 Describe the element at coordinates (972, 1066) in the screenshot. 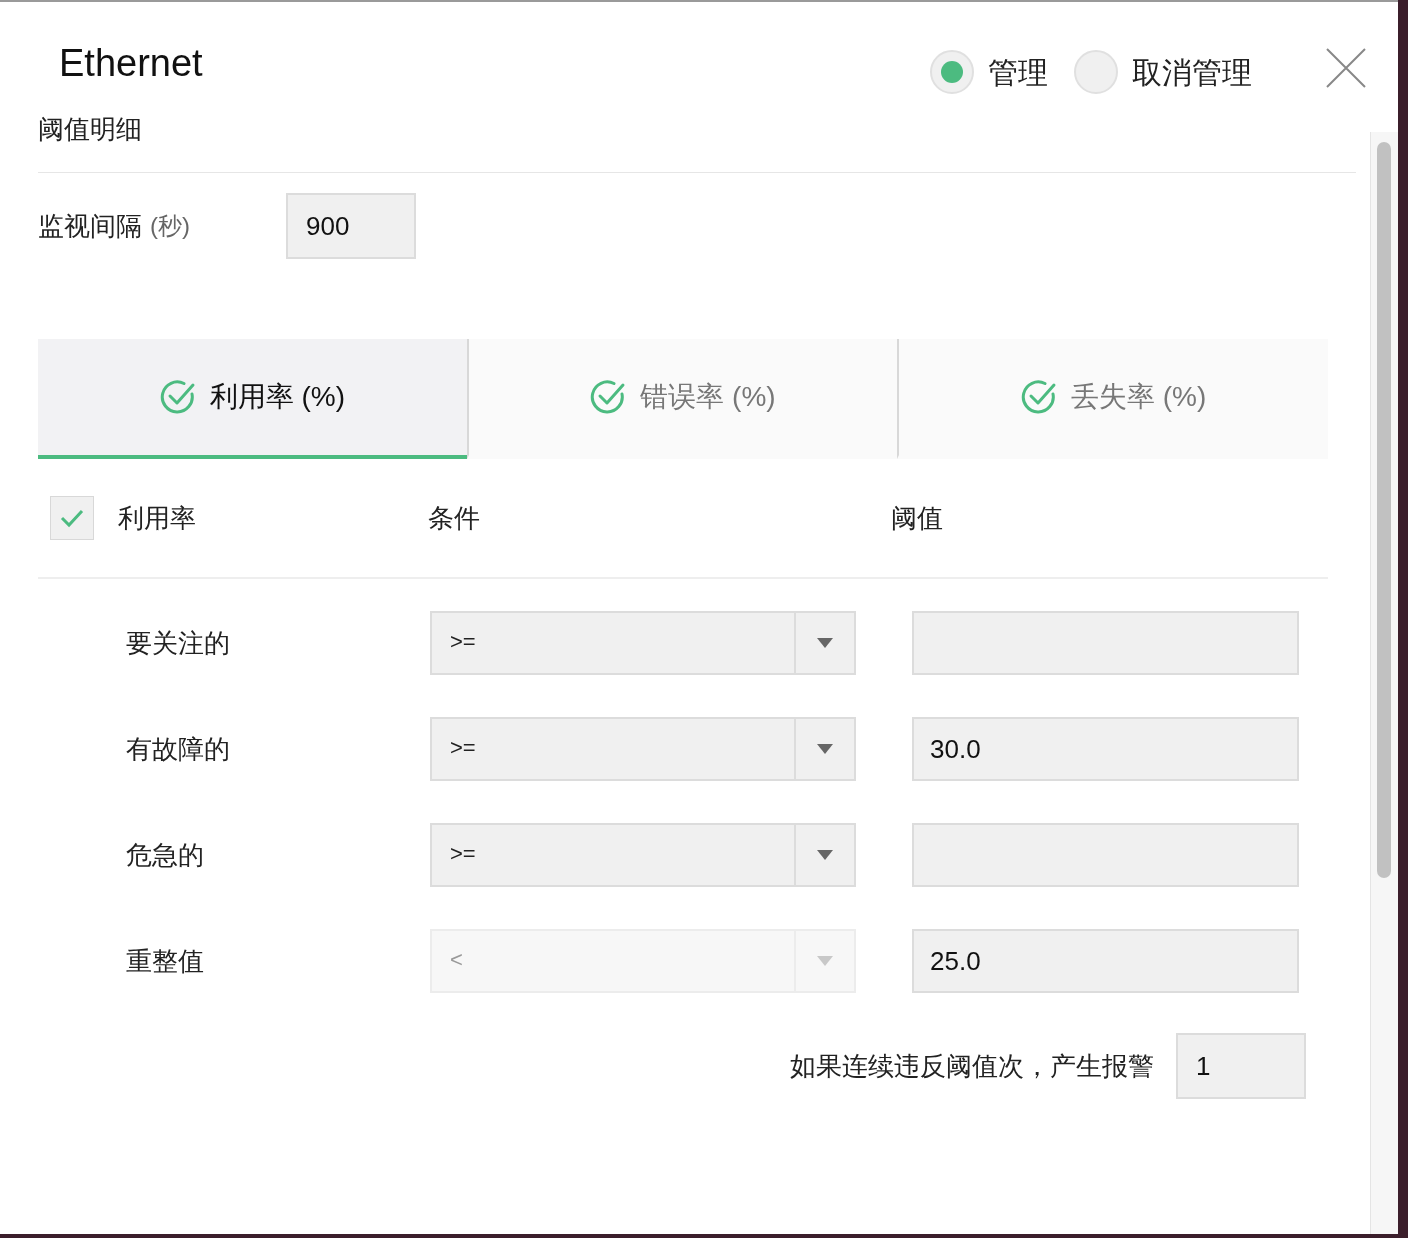

I see `consecutive-label: 如果连续违反阈值次，产生报警` at that location.